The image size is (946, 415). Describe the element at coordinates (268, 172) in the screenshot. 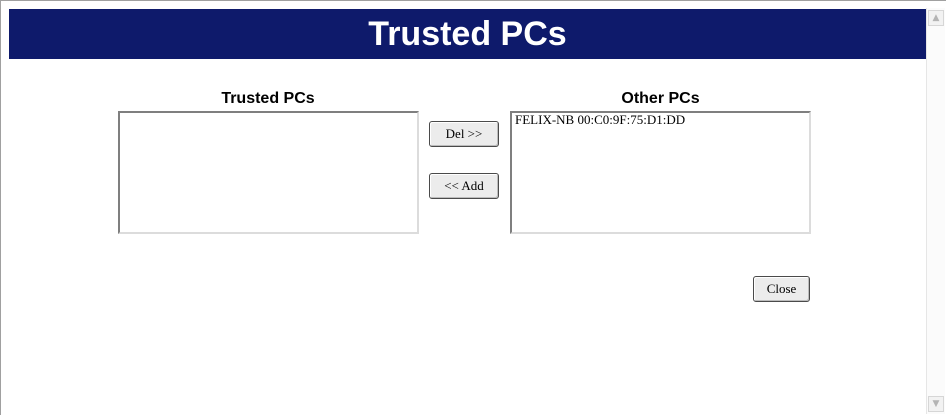

I see `trusted-pcs-listbox` at that location.